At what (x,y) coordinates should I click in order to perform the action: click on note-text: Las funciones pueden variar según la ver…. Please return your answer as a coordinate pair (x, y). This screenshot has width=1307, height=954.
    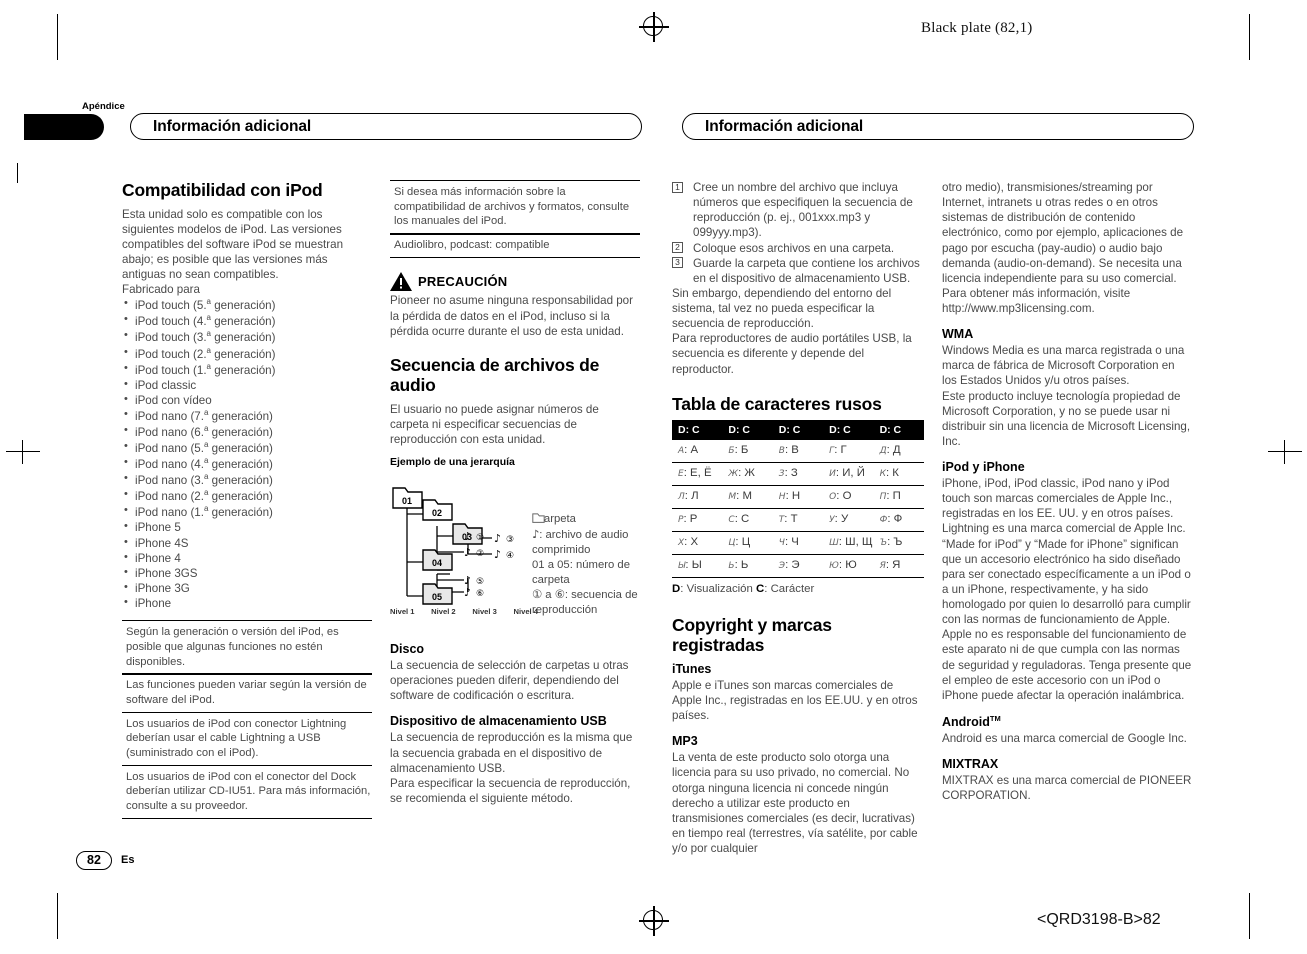
    Looking at the image, I should click on (246, 692).